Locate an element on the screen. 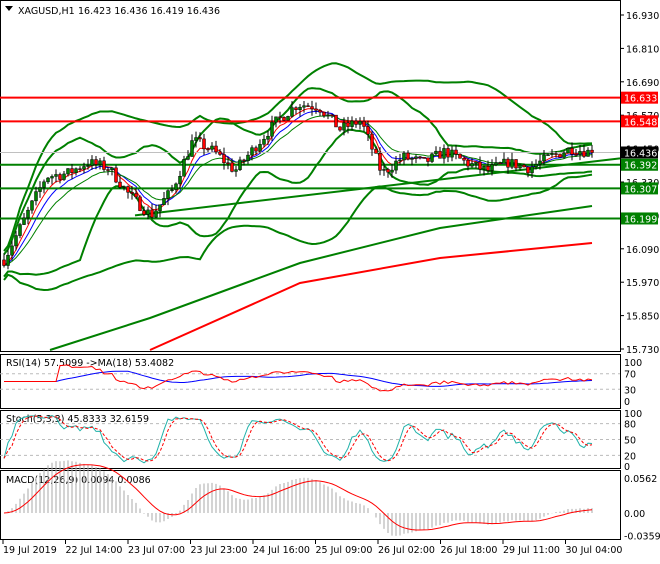  macd-title: MACD(12,26,9) 0.0094 0.0086 is located at coordinates (78, 480).